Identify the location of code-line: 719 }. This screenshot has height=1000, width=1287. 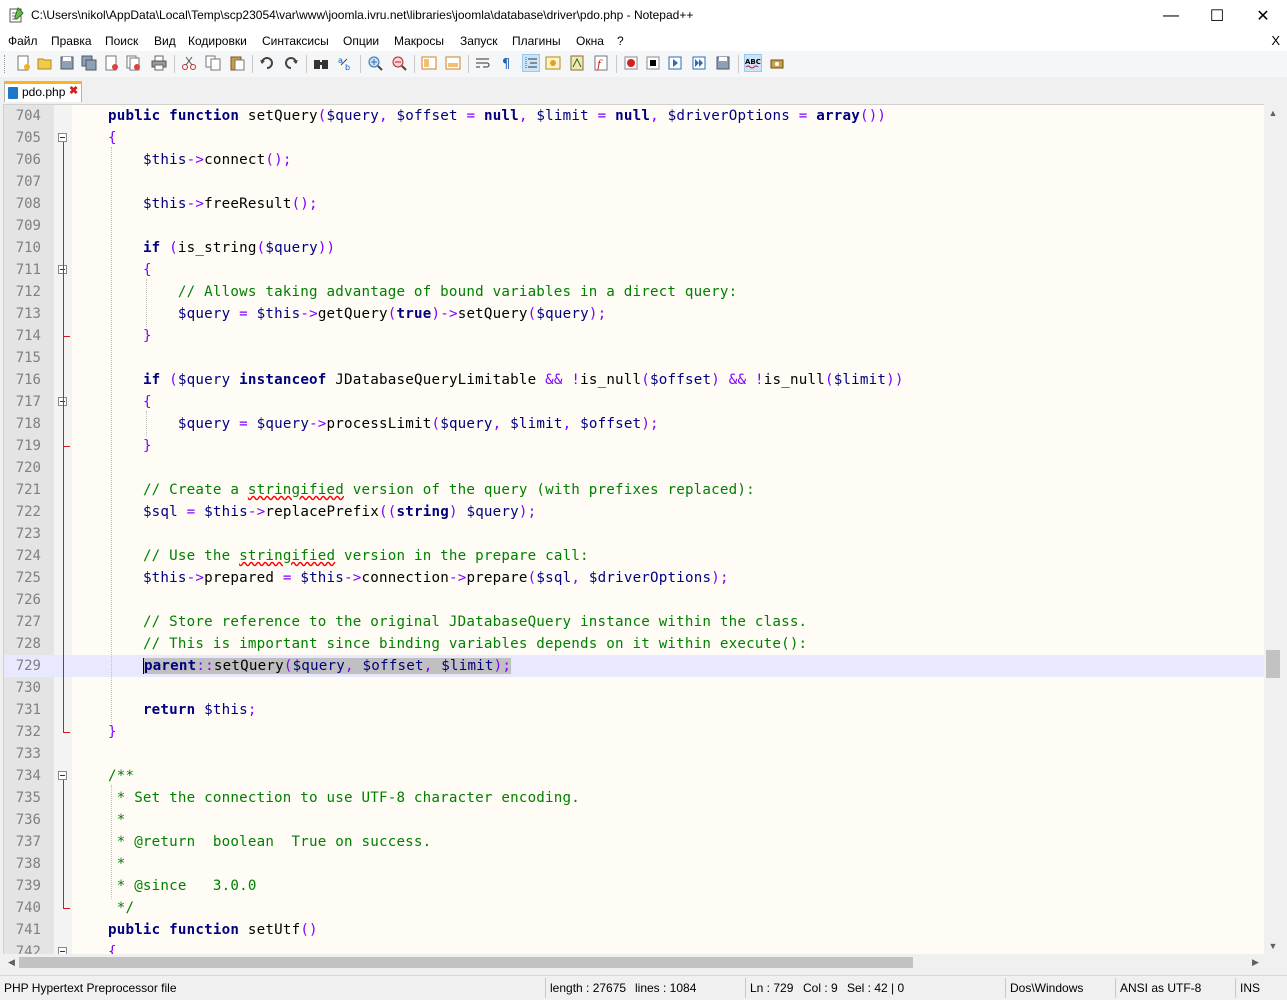
(634, 446).